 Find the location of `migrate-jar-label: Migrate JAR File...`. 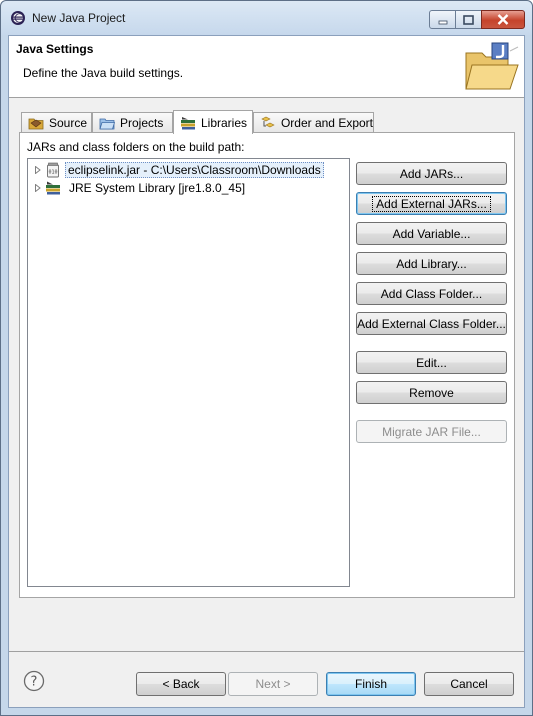

migrate-jar-label: Migrate JAR File... is located at coordinates (431, 431).